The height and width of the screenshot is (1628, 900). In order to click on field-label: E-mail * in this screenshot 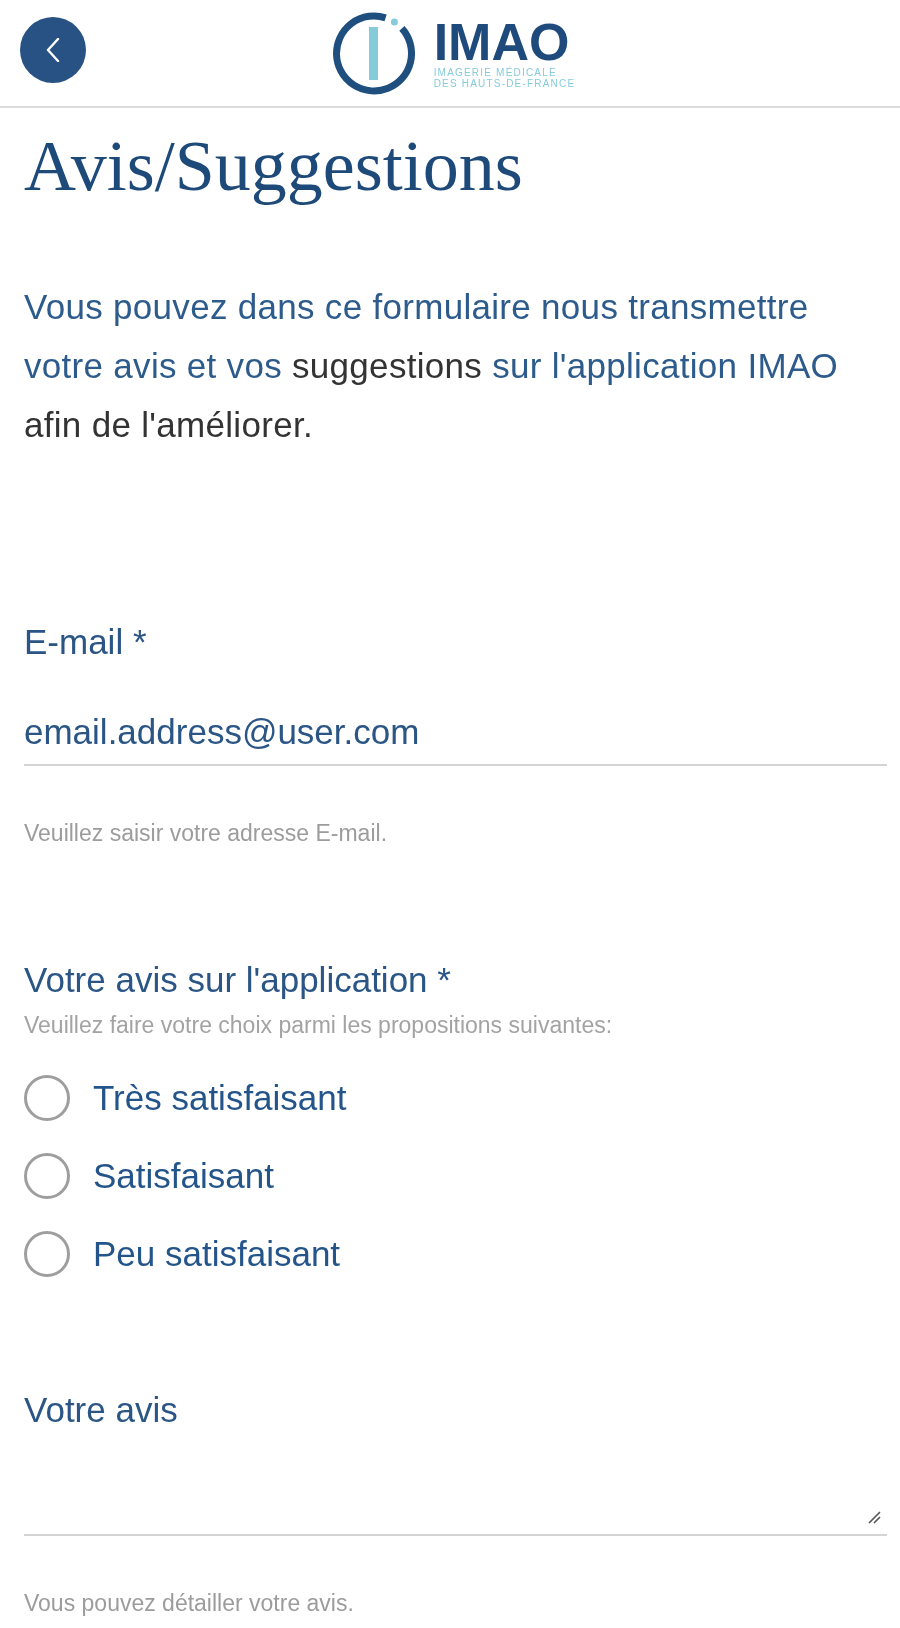, I will do `click(86, 641)`.